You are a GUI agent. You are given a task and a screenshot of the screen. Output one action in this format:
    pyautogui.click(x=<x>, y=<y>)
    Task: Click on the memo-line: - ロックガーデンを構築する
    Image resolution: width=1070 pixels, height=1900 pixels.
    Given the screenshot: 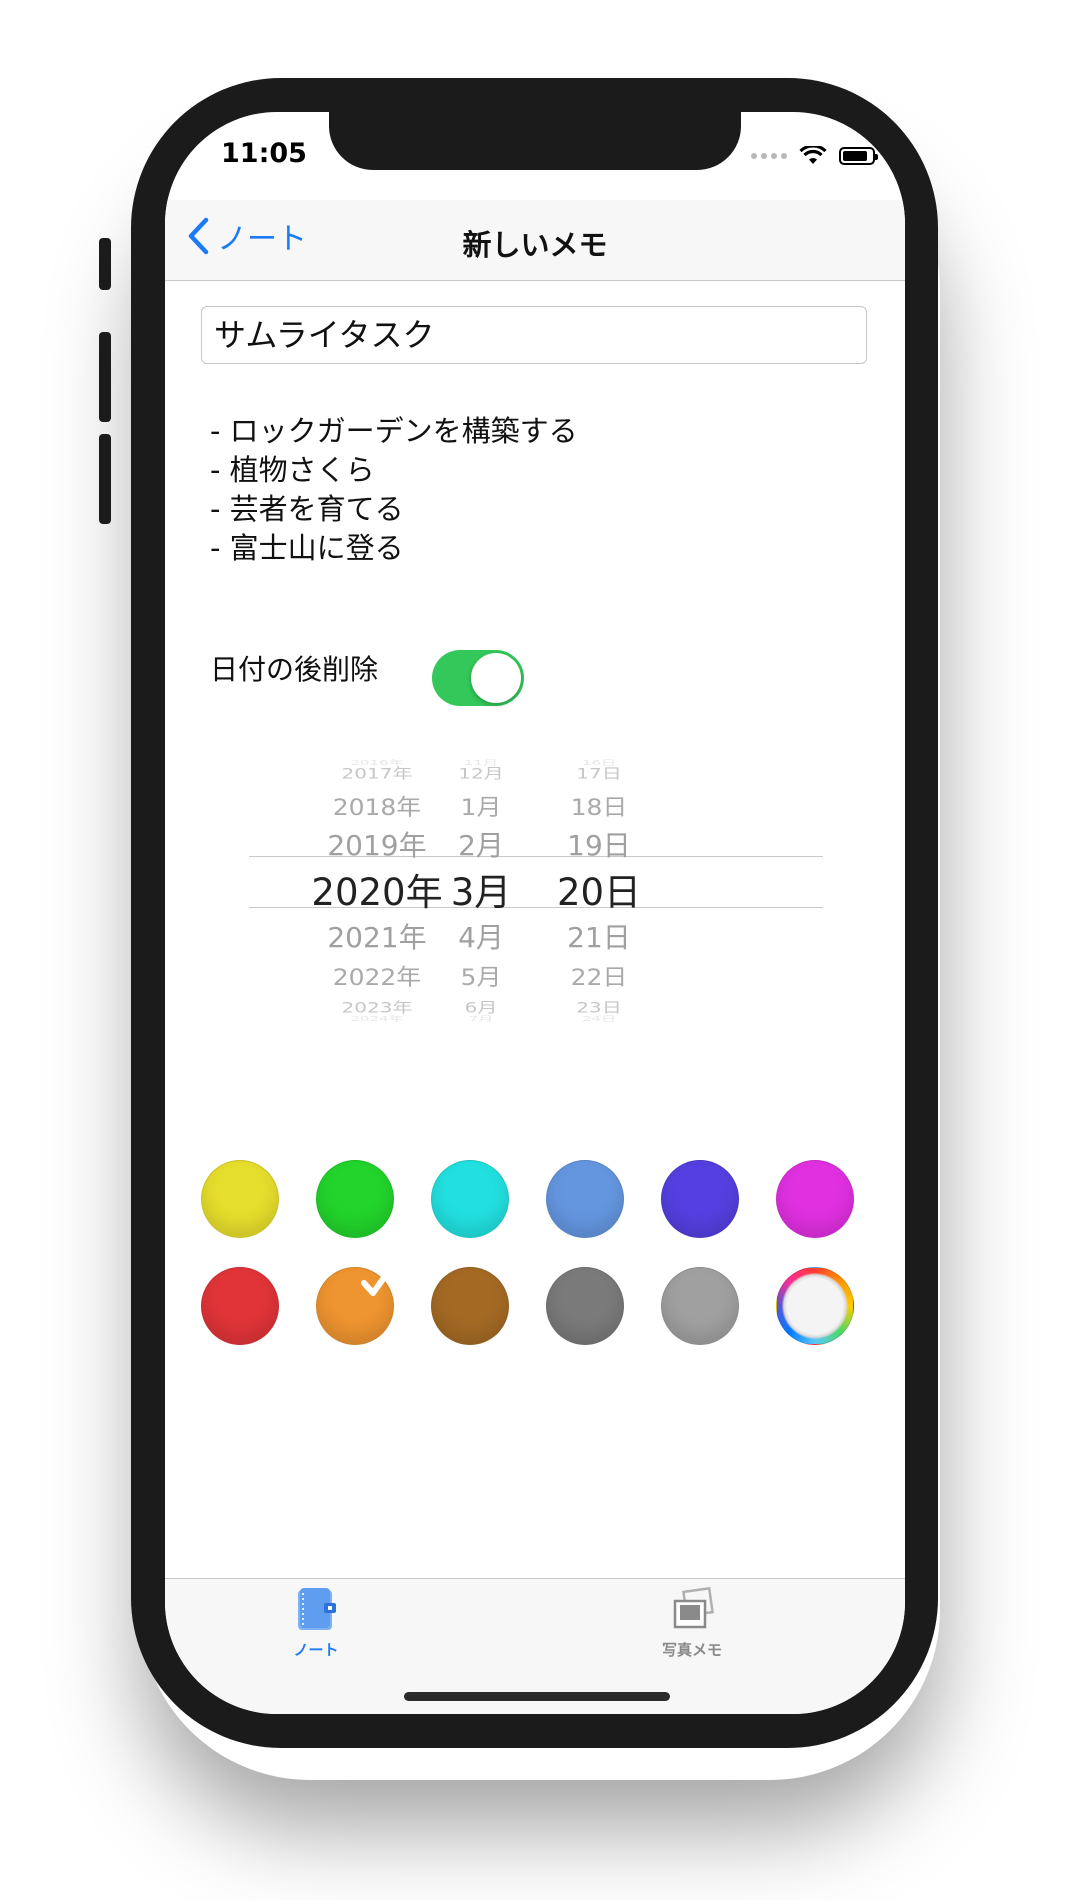 What is the action you would take?
    pyautogui.click(x=394, y=431)
    